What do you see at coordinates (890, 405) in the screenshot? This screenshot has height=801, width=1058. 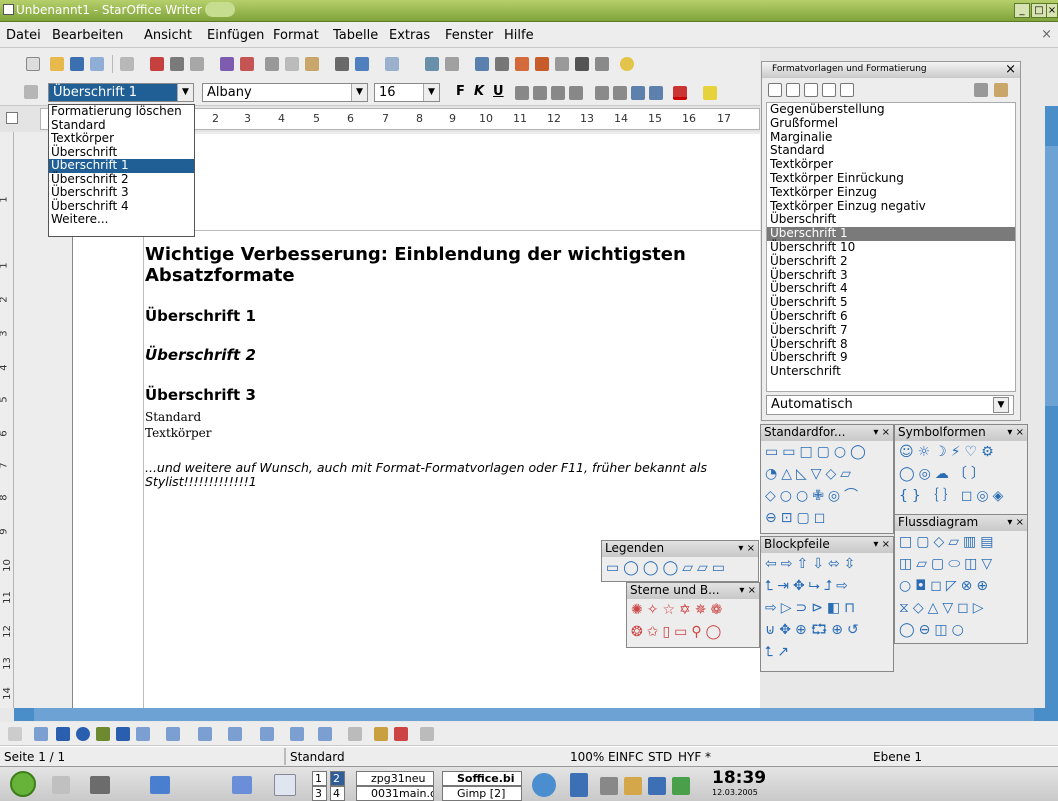 I see `style-filter-select: Automatisch ▼` at bounding box center [890, 405].